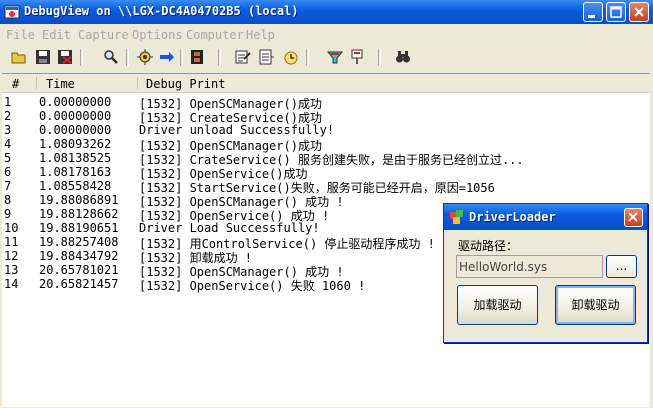  I want to click on open-button, so click(19, 57).